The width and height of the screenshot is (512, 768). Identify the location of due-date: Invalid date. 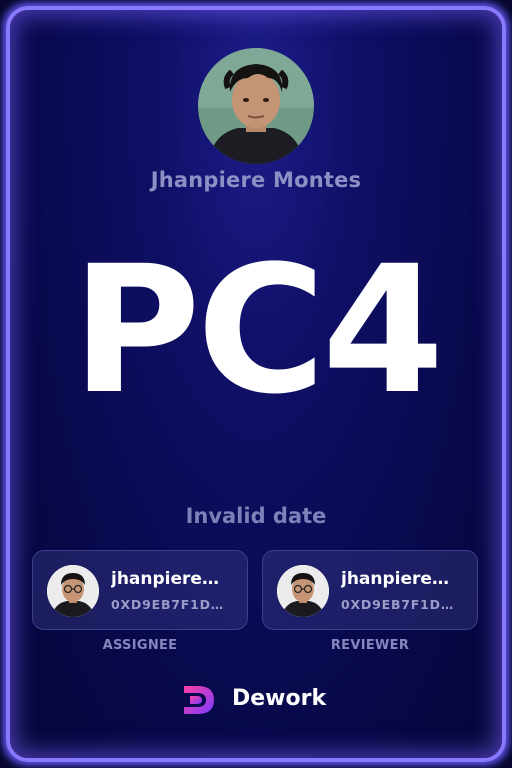
(256, 516).